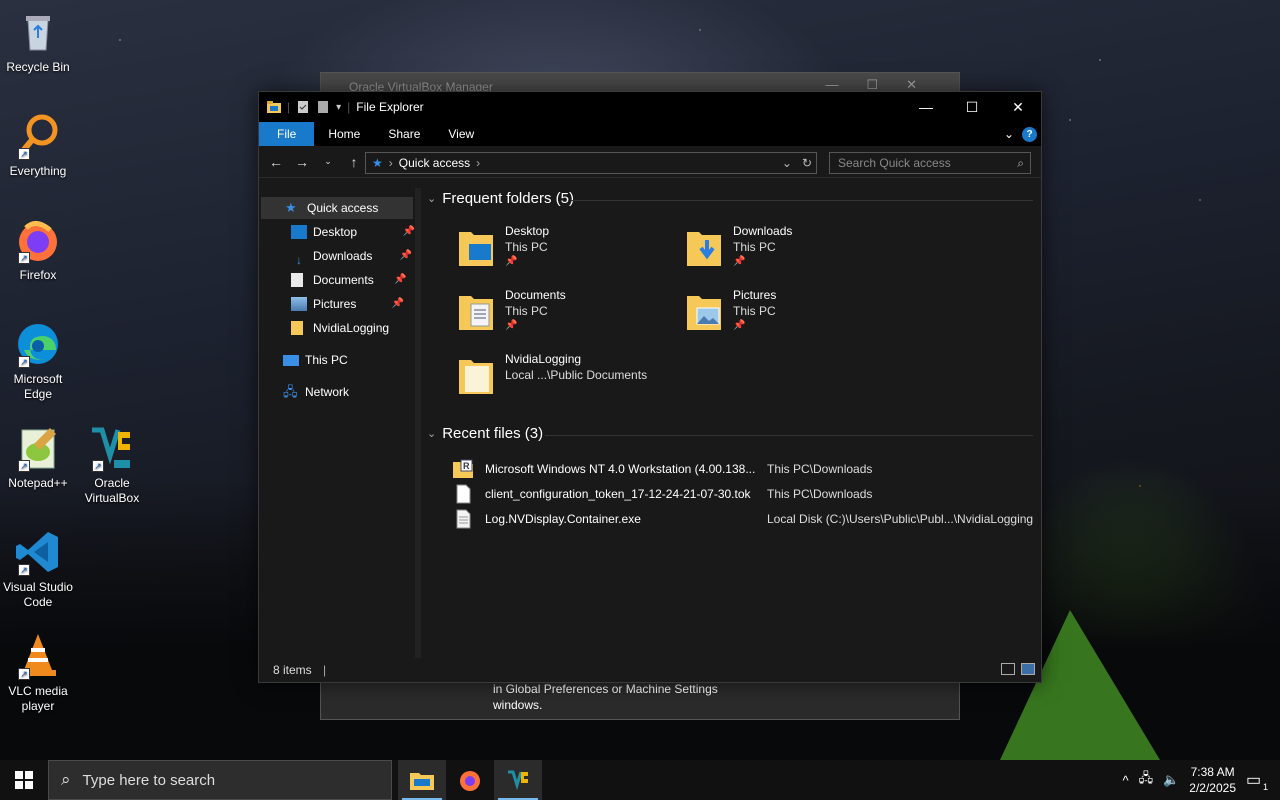  I want to click on folder-location: This PC, so click(754, 311).